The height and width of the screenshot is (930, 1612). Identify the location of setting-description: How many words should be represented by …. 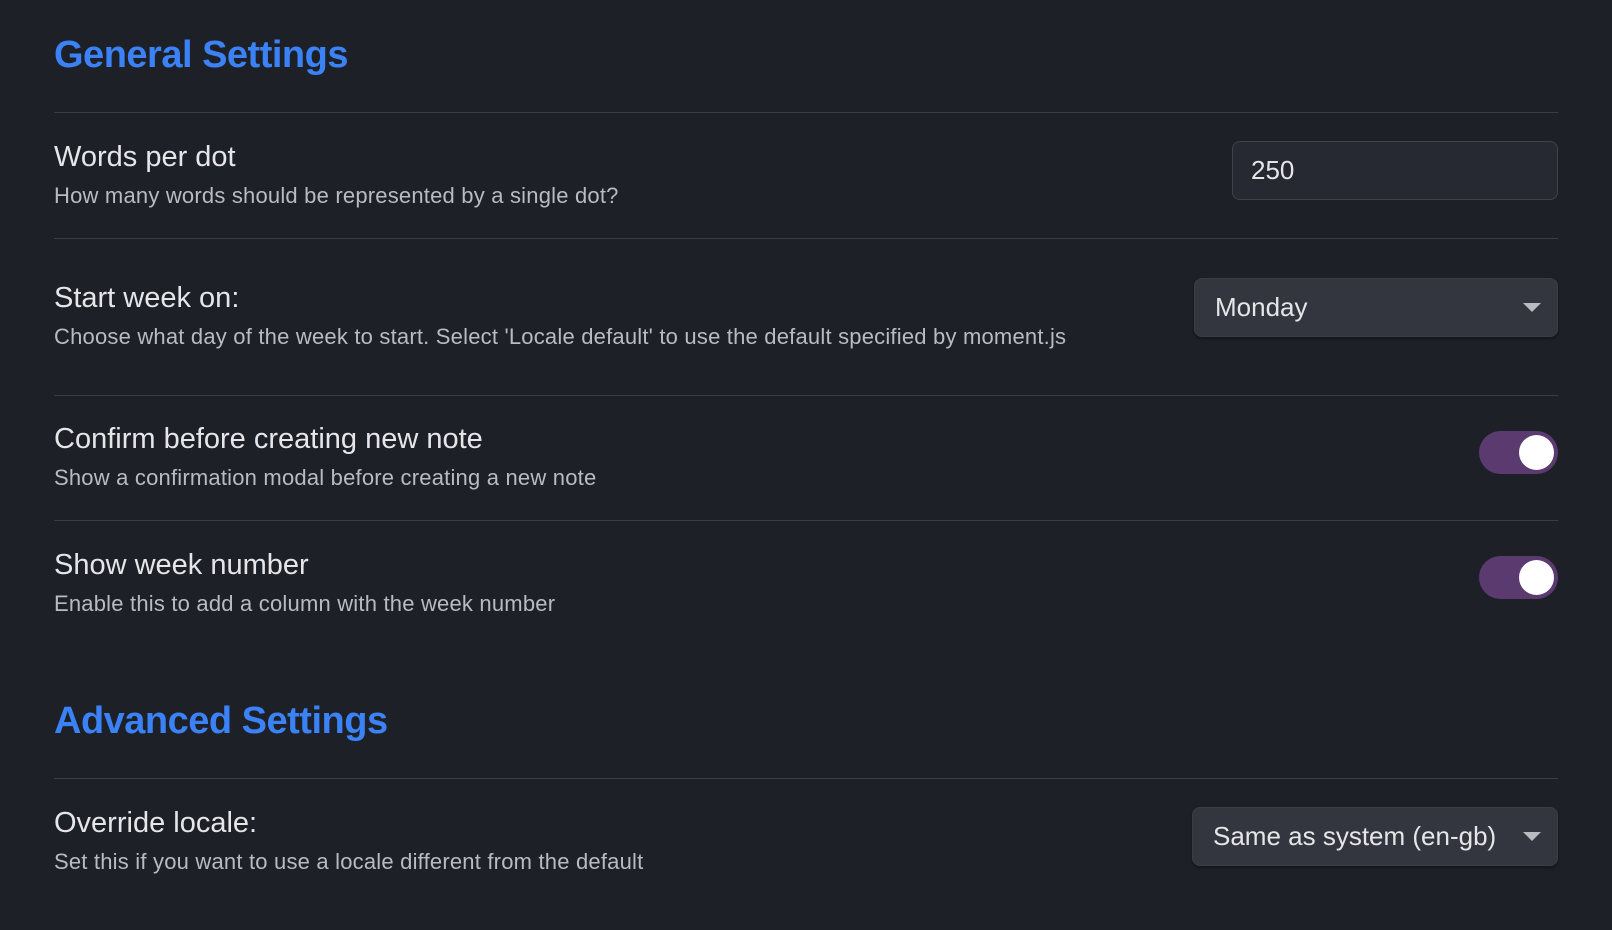
(336, 195).